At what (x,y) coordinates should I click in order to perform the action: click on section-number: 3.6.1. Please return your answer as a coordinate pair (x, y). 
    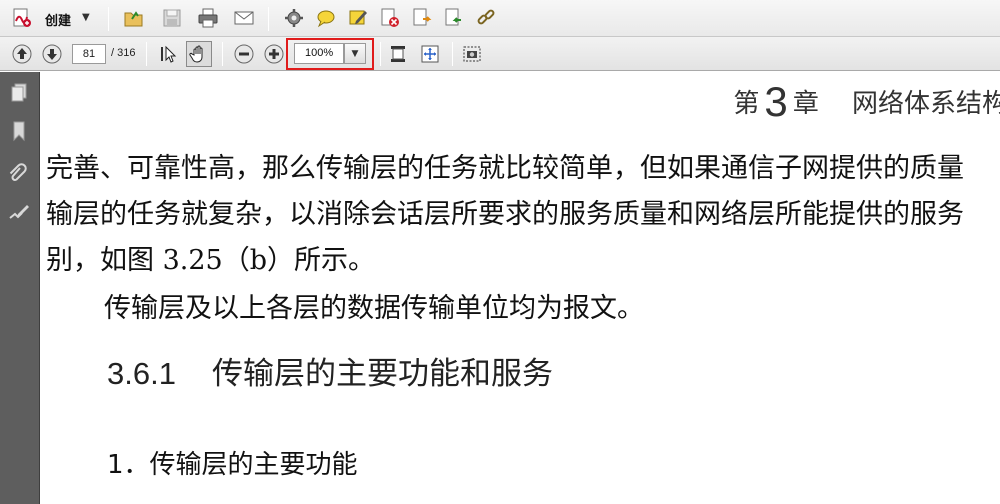
    Looking at the image, I should click on (141, 373).